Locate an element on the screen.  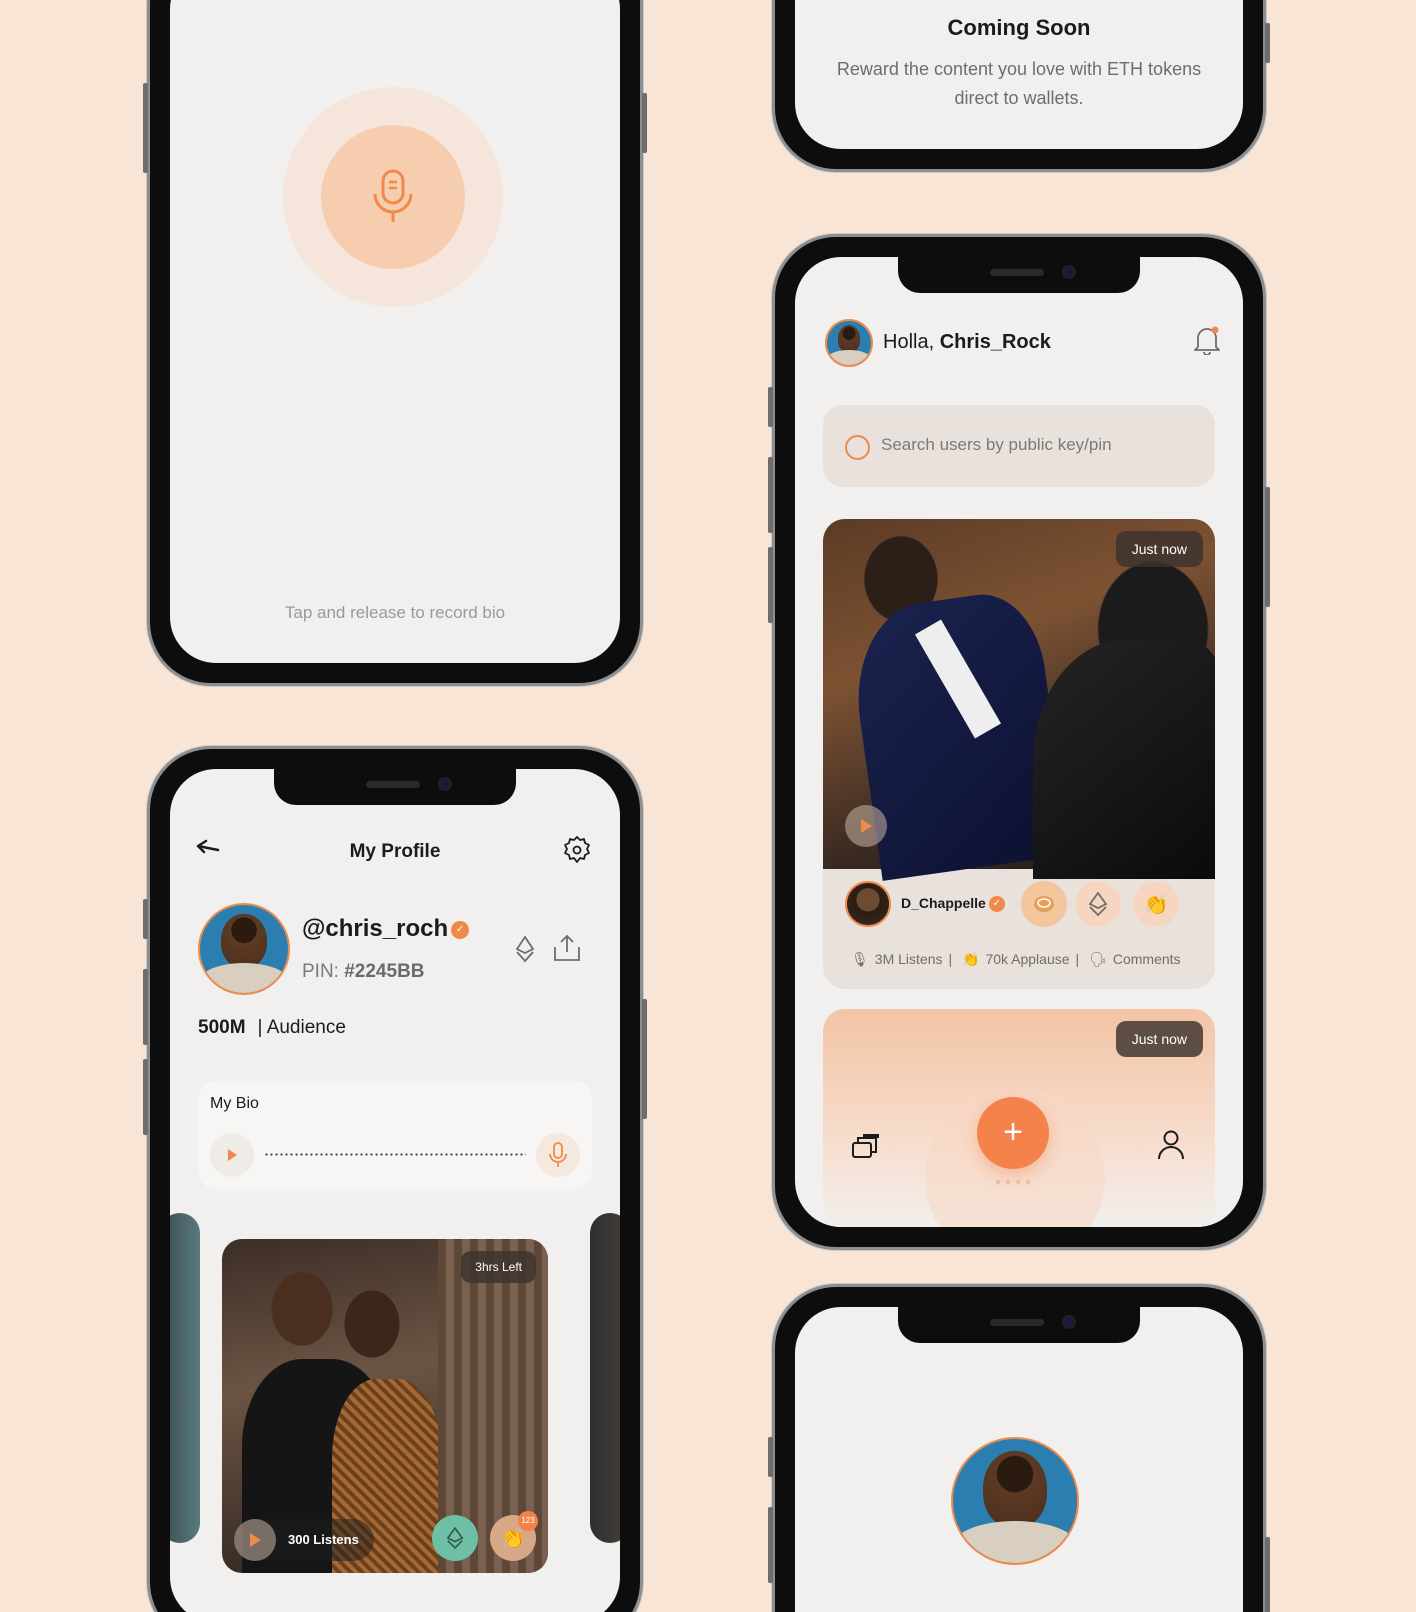
applause-icon: 👏 is located at coordinates (1156, 904).